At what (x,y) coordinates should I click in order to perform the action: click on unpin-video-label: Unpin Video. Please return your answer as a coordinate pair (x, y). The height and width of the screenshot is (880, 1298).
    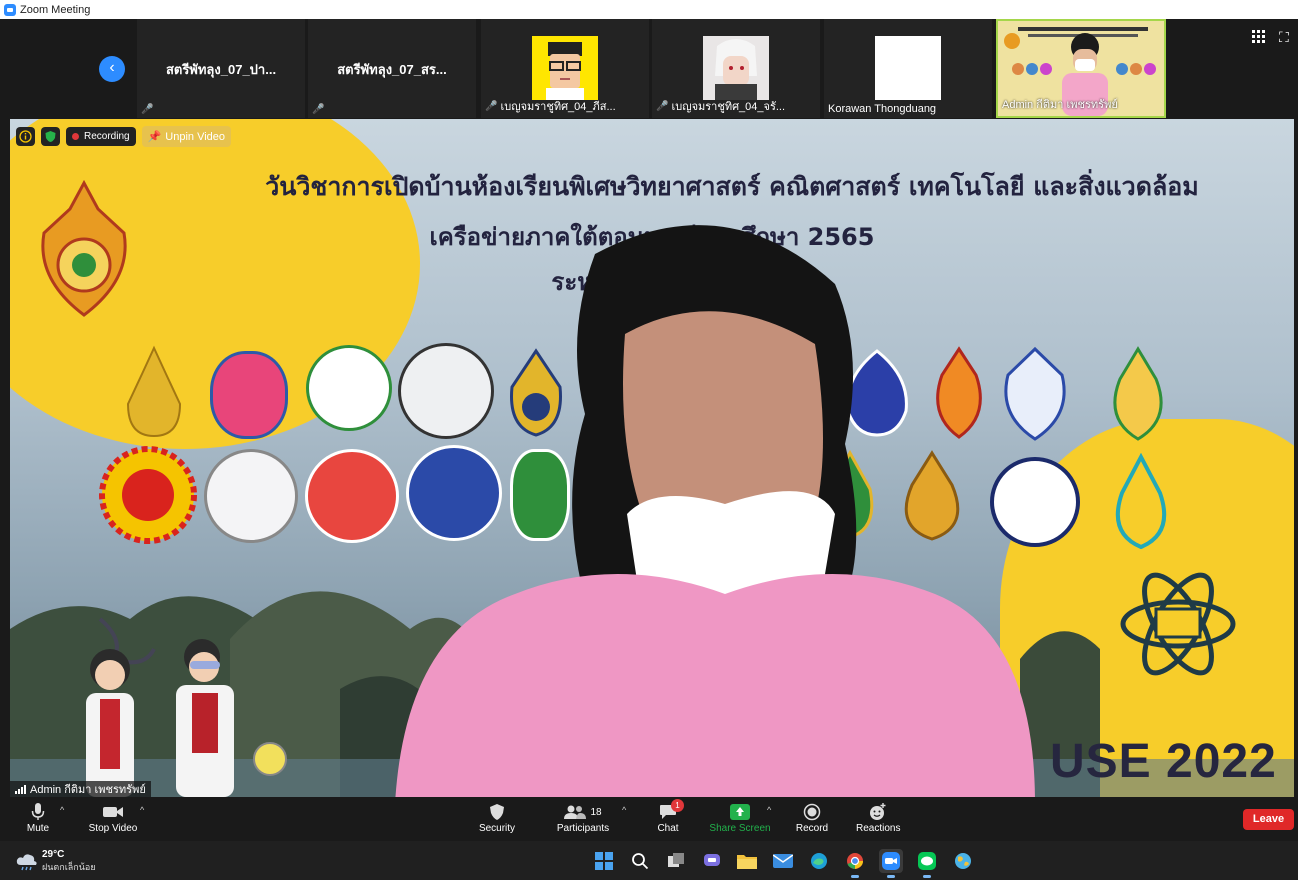
    Looking at the image, I should click on (195, 136).